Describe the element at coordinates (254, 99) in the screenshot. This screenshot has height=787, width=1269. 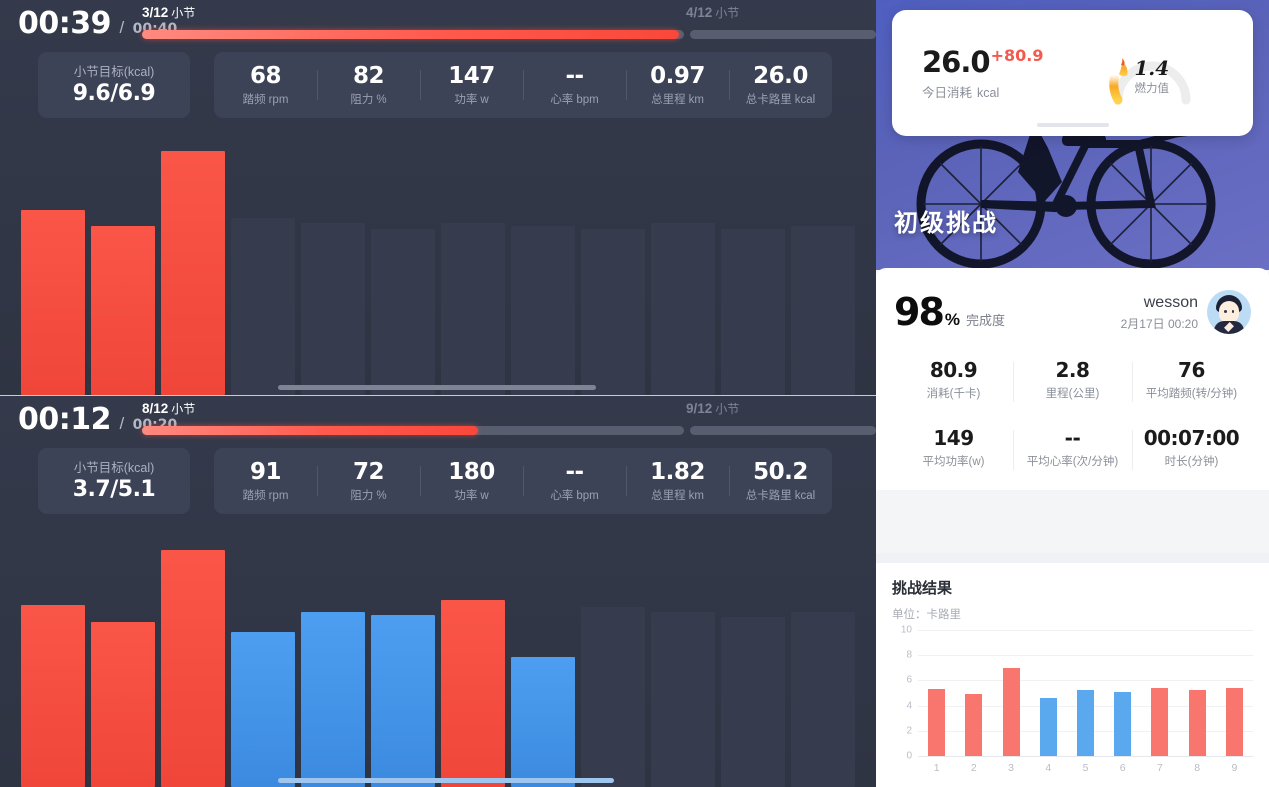
I see `metric-label-text: 踏频` at that location.